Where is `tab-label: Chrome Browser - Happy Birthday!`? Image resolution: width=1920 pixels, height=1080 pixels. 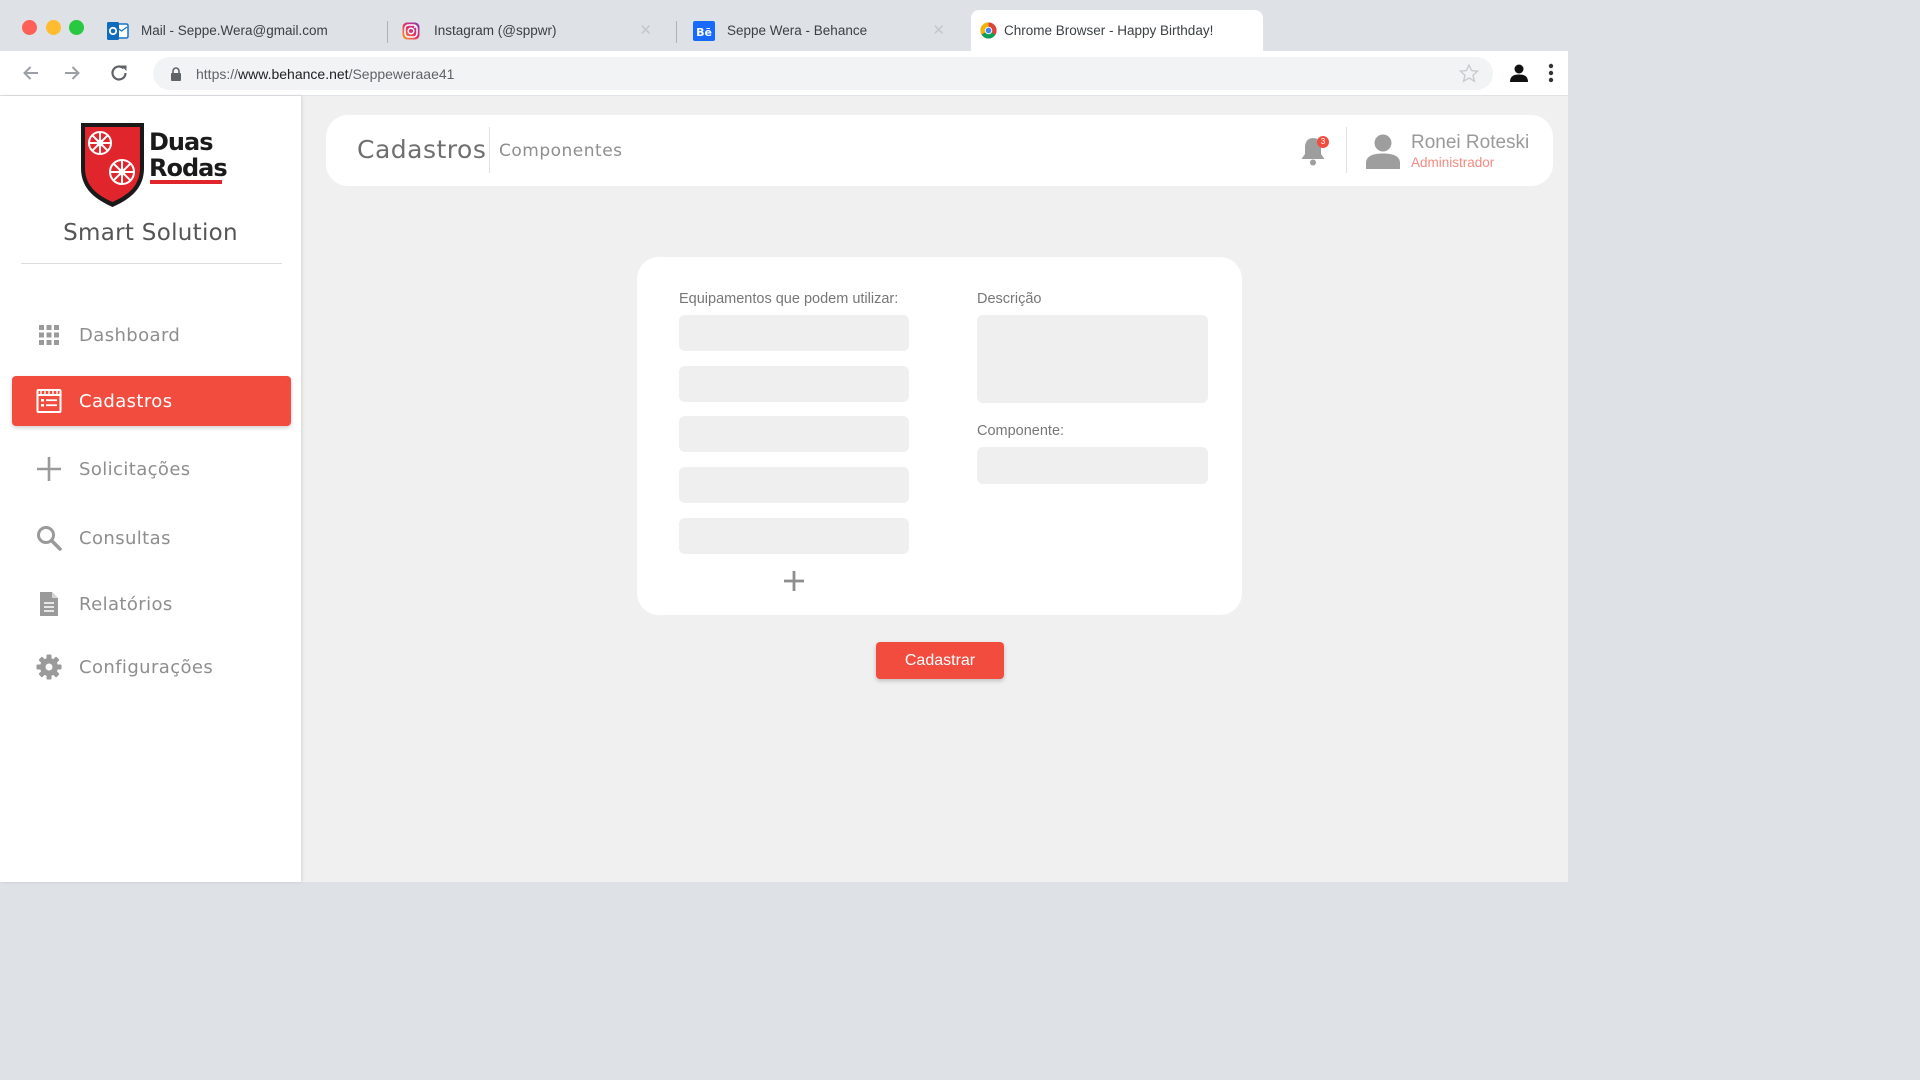 tab-label: Chrome Browser - Happy Birthday! is located at coordinates (1109, 30).